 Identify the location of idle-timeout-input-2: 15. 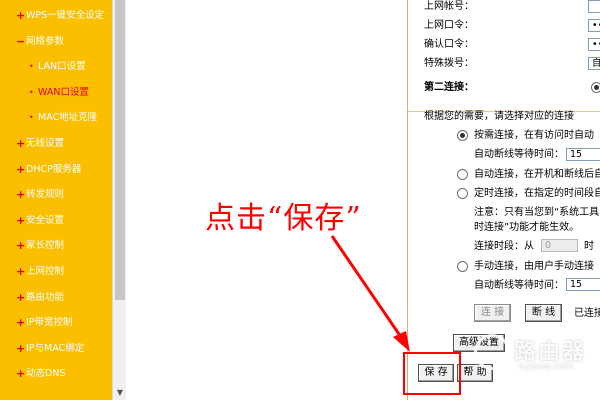
(583, 284).